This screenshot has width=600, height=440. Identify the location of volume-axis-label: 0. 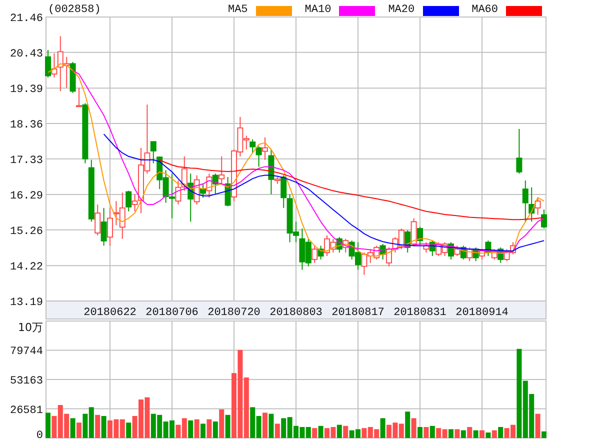
(39, 435).